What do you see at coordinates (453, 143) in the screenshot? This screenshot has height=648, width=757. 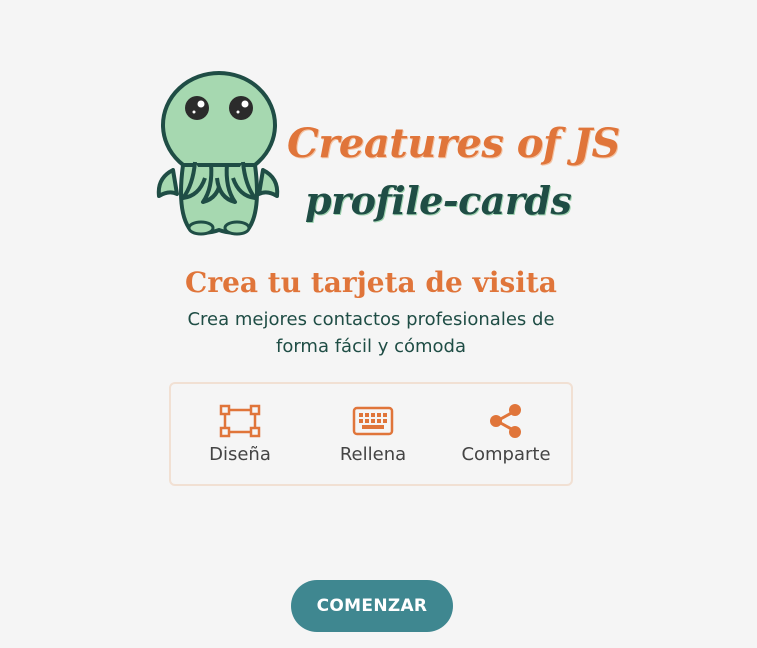 I see `logo-title-line1: Creatures of JS` at bounding box center [453, 143].